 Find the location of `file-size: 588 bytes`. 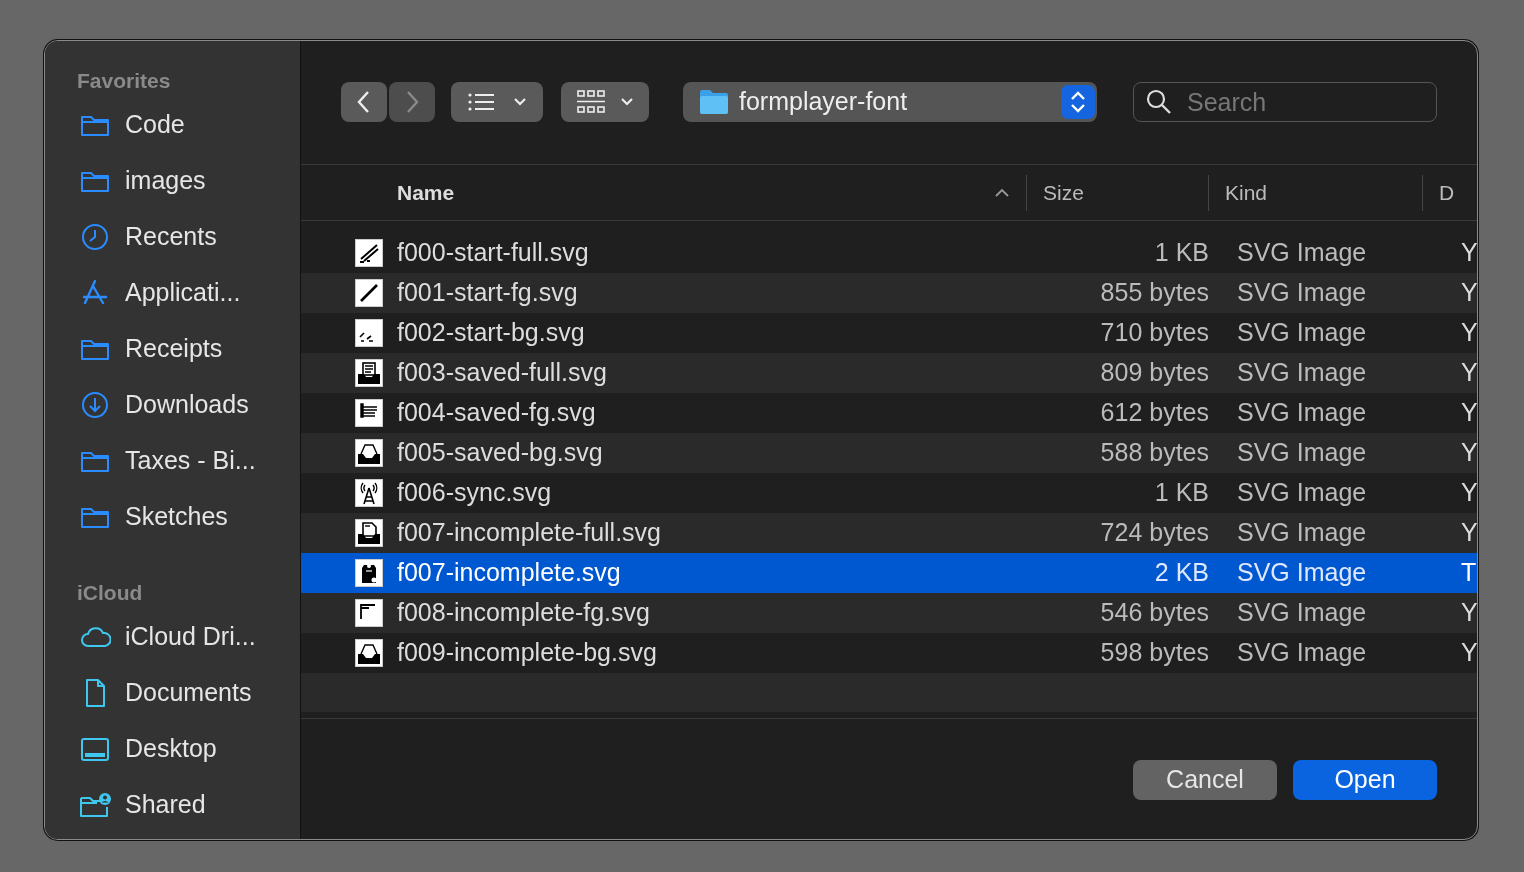

file-size: 588 bytes is located at coordinates (1154, 453).